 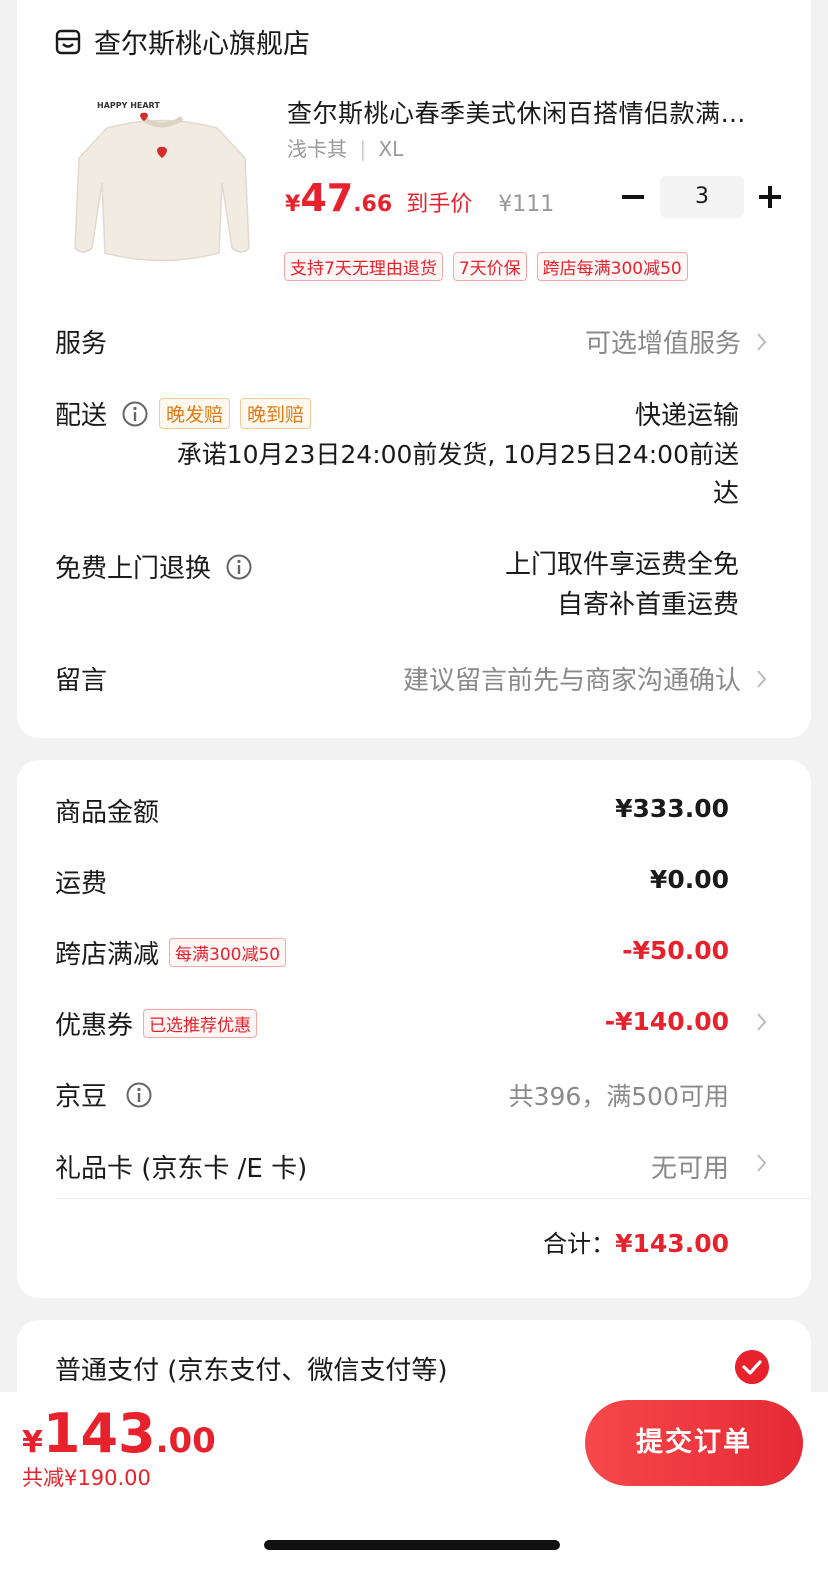 I want to click on product-tags: 支持7天无理由退货 7天价保 跨店每满300减50, so click(x=486, y=266).